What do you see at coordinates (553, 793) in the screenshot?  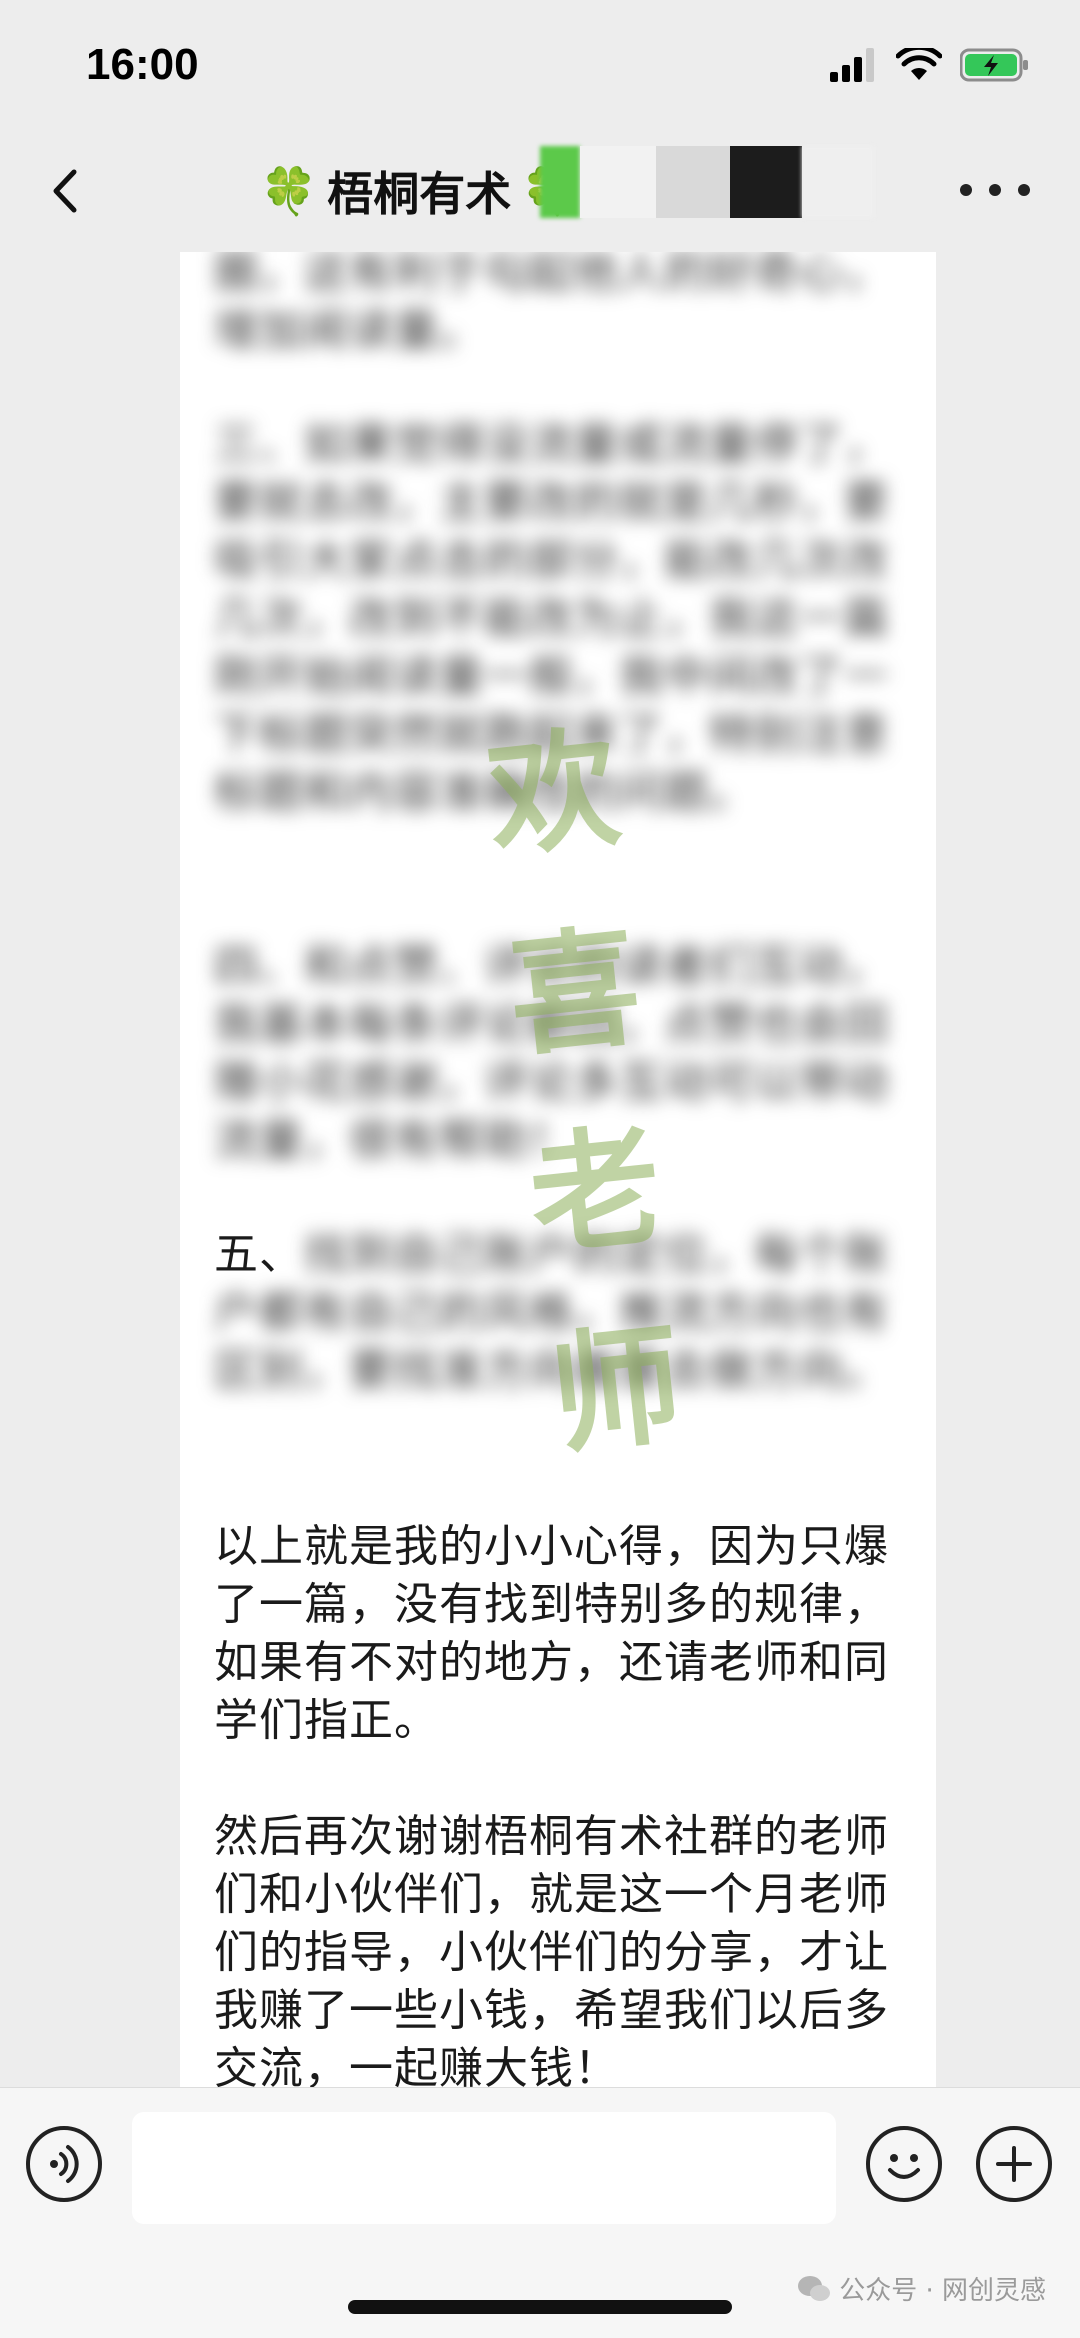 I see `watermark-char: 欢` at bounding box center [553, 793].